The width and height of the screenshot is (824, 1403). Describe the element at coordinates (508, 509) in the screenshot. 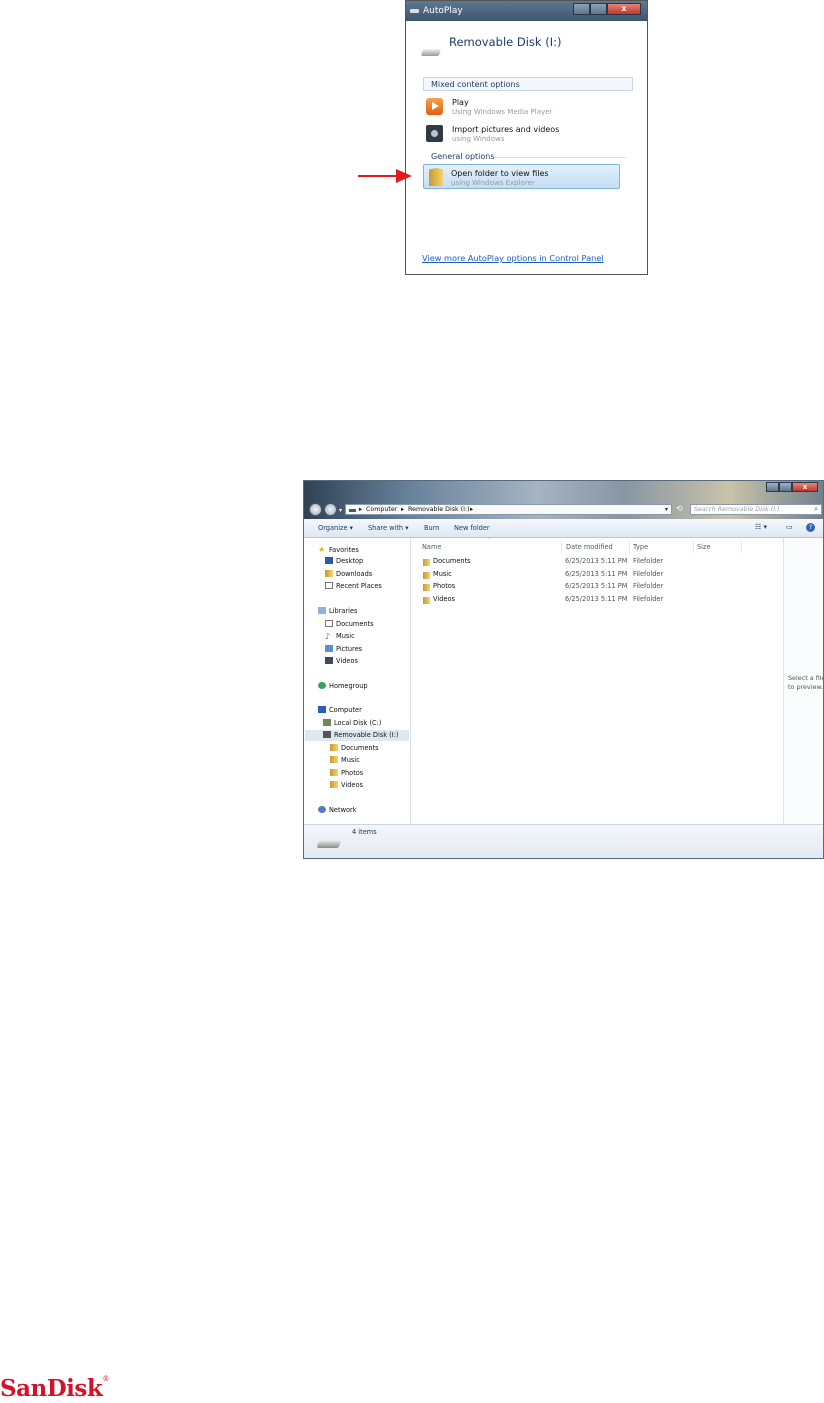

I see `address-bar: ▸ Computer ▸ Removable Disk (I:) ▸ ▾` at that location.